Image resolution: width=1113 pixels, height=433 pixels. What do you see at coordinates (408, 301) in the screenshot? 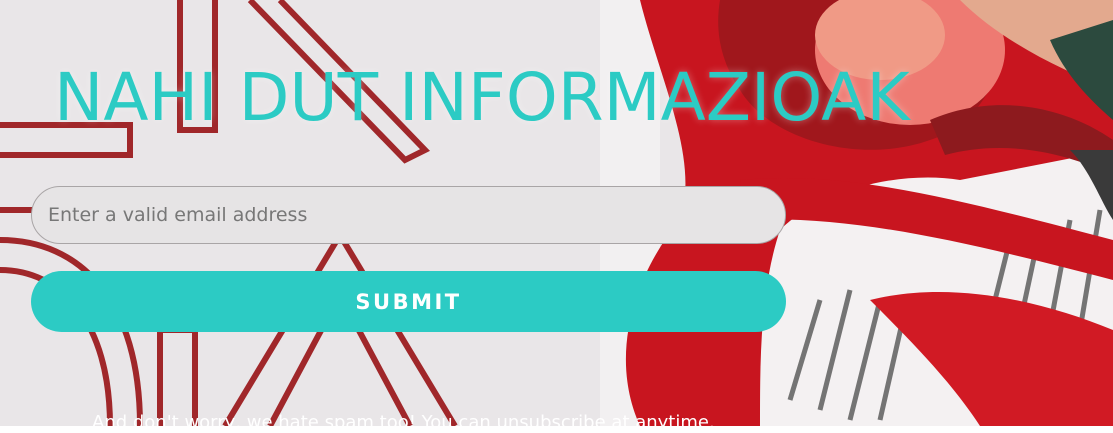
I see `submit-button: SUBMIT` at bounding box center [408, 301].